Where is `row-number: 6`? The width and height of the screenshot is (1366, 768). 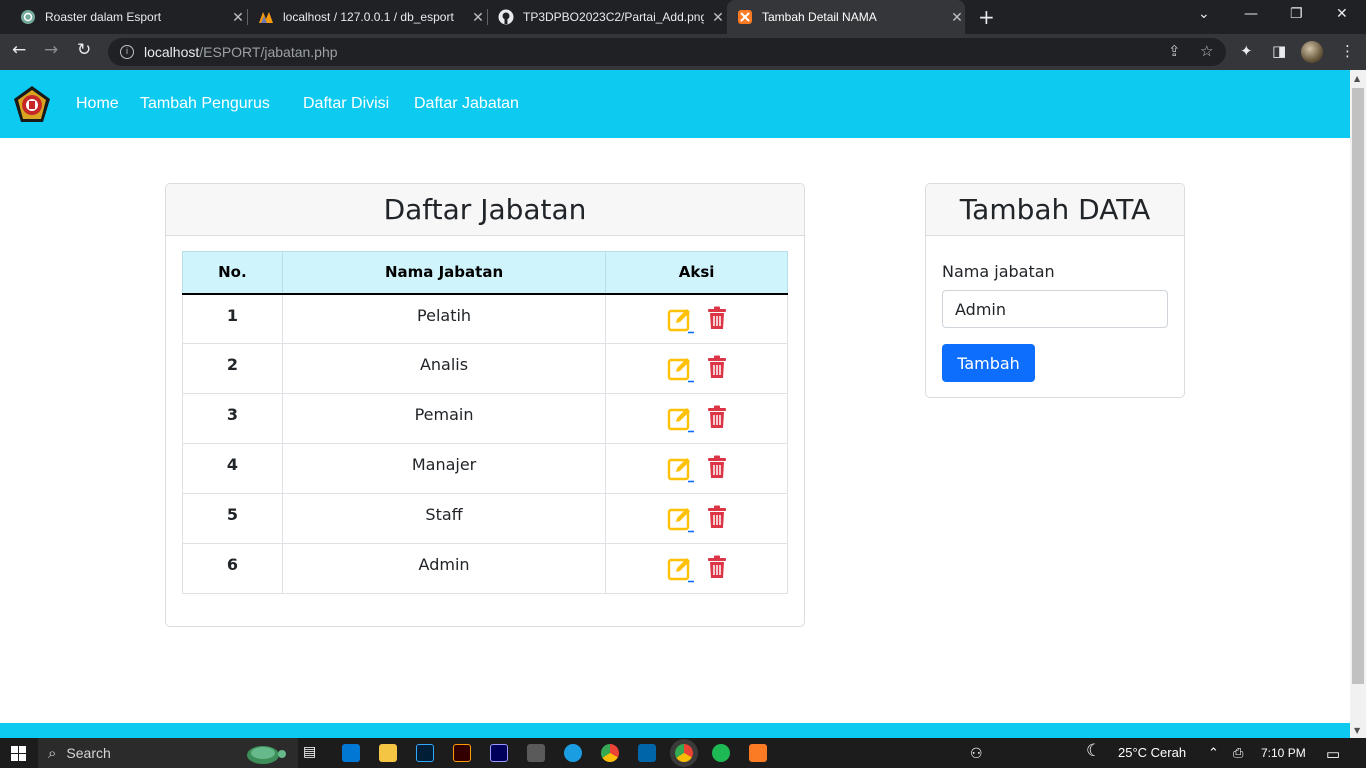 row-number: 6 is located at coordinates (232, 568).